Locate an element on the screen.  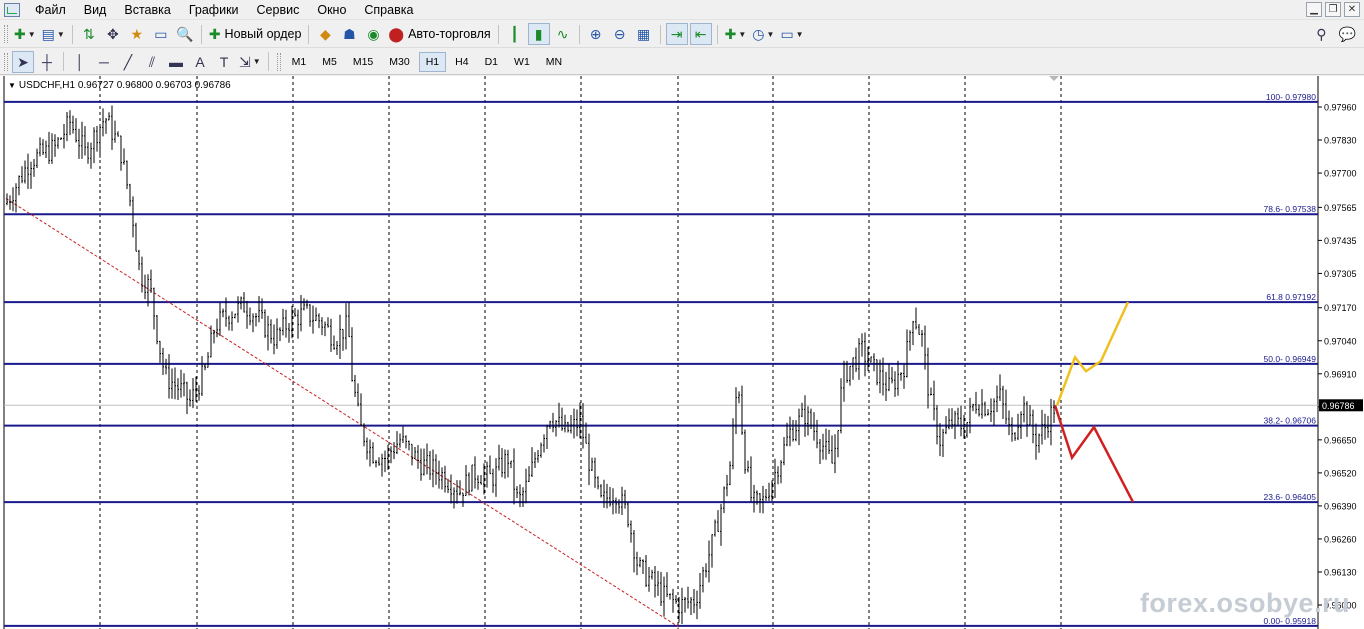
cursor-icon: ➤ is located at coordinates (23, 61).